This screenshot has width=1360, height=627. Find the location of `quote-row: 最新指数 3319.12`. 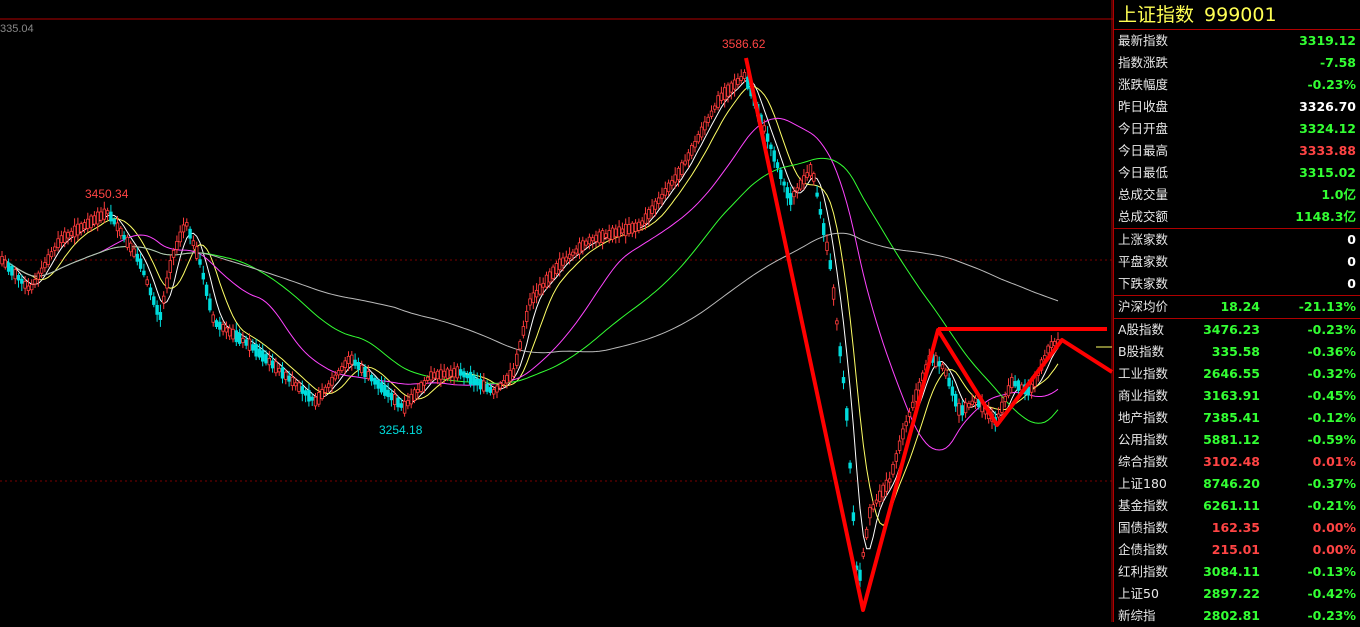

quote-row: 最新指数 3319.12 is located at coordinates (1237, 41).